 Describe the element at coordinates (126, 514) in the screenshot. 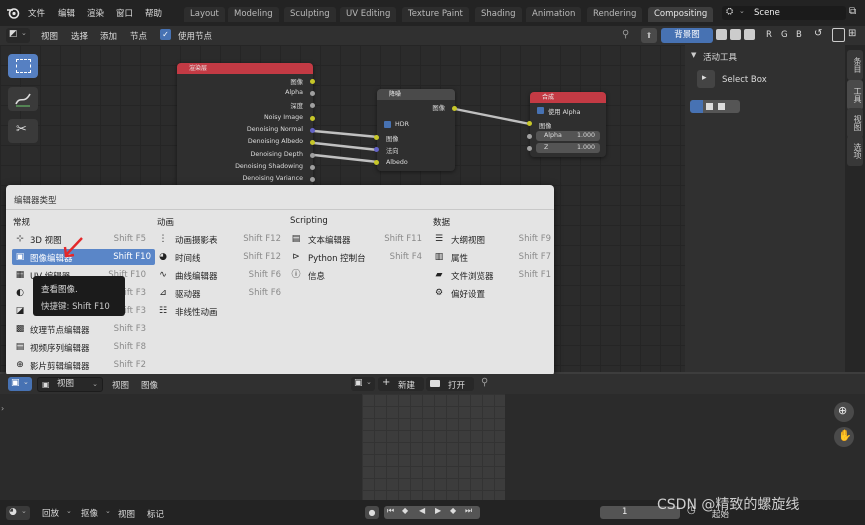

I see `timeline-menu-view: 视图` at that location.